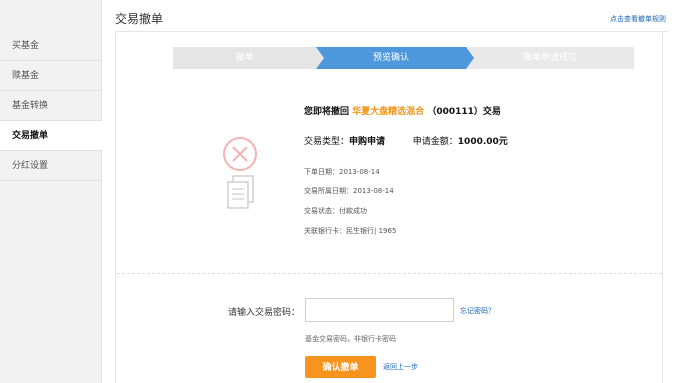  Describe the element at coordinates (638, 19) in the screenshot. I see `cancel-rules-link: 点击查看撤单规则` at that location.